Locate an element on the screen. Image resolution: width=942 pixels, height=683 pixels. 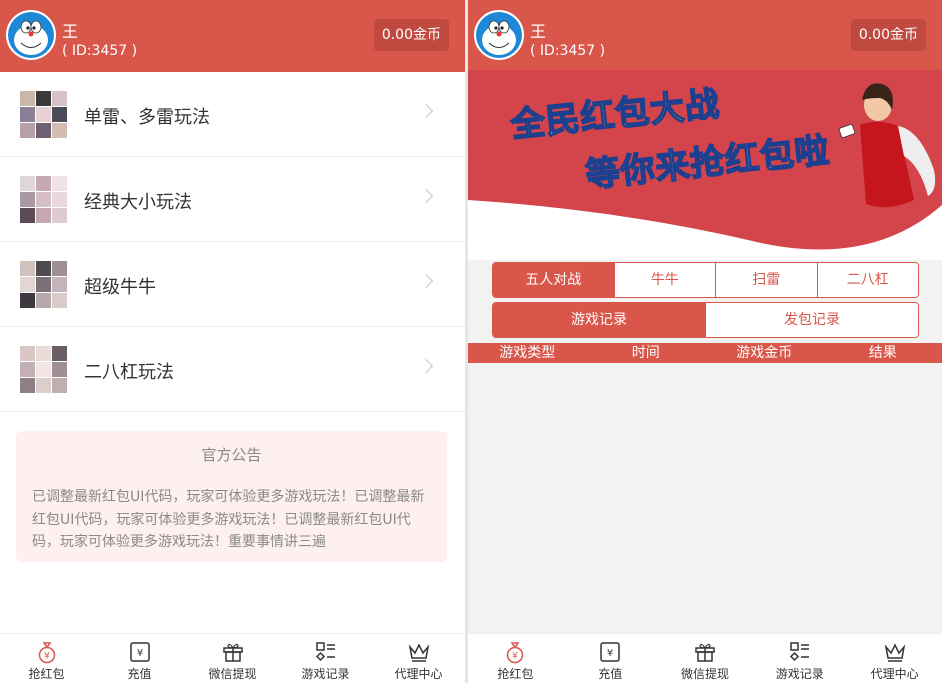
records-table-header: 游戏类型 时间 游戏金币 结果 is located at coordinates (705, 353).